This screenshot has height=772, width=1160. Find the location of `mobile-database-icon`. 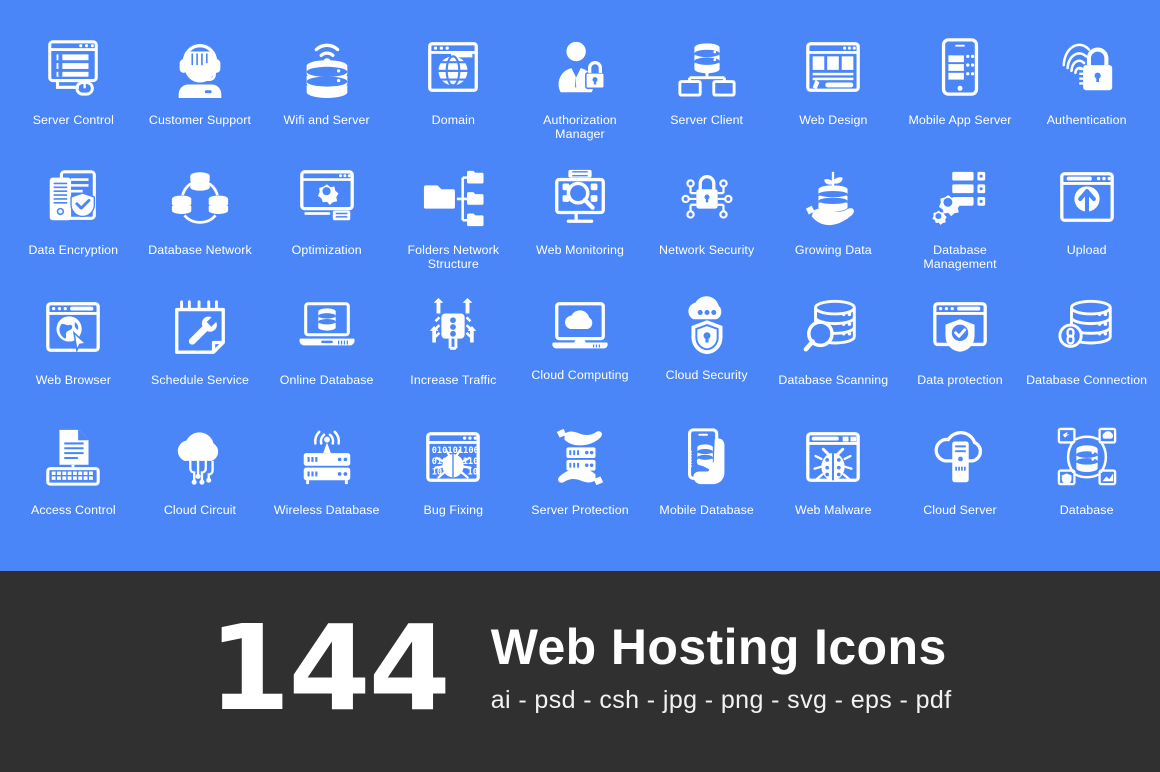

mobile-database-icon is located at coordinates (707, 457).